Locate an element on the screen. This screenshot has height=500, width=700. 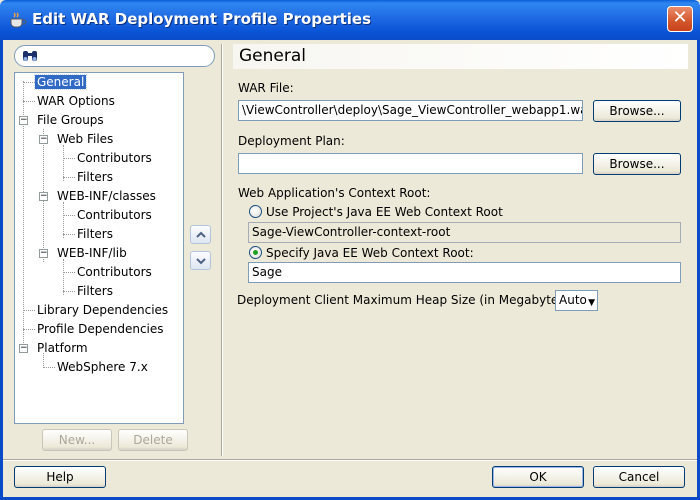
binoculars-icon is located at coordinates (30, 56).